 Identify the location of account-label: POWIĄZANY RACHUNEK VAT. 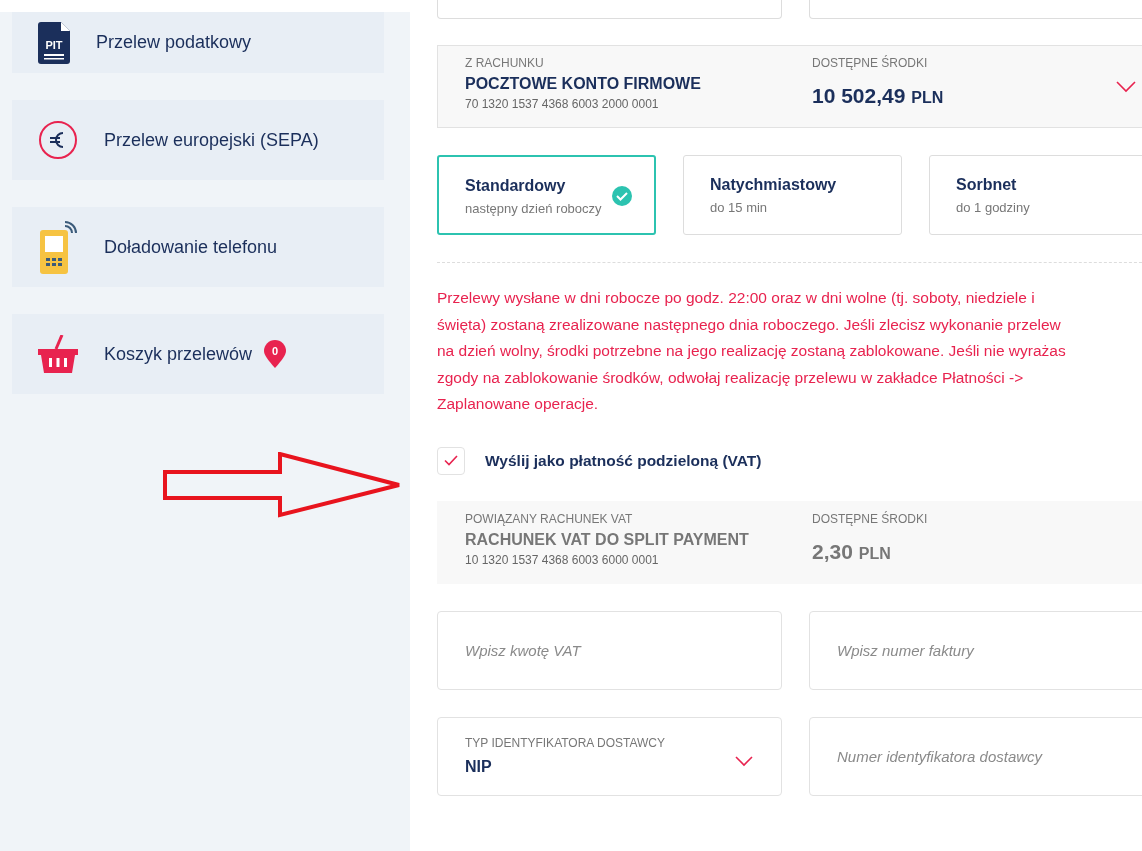
(549, 518).